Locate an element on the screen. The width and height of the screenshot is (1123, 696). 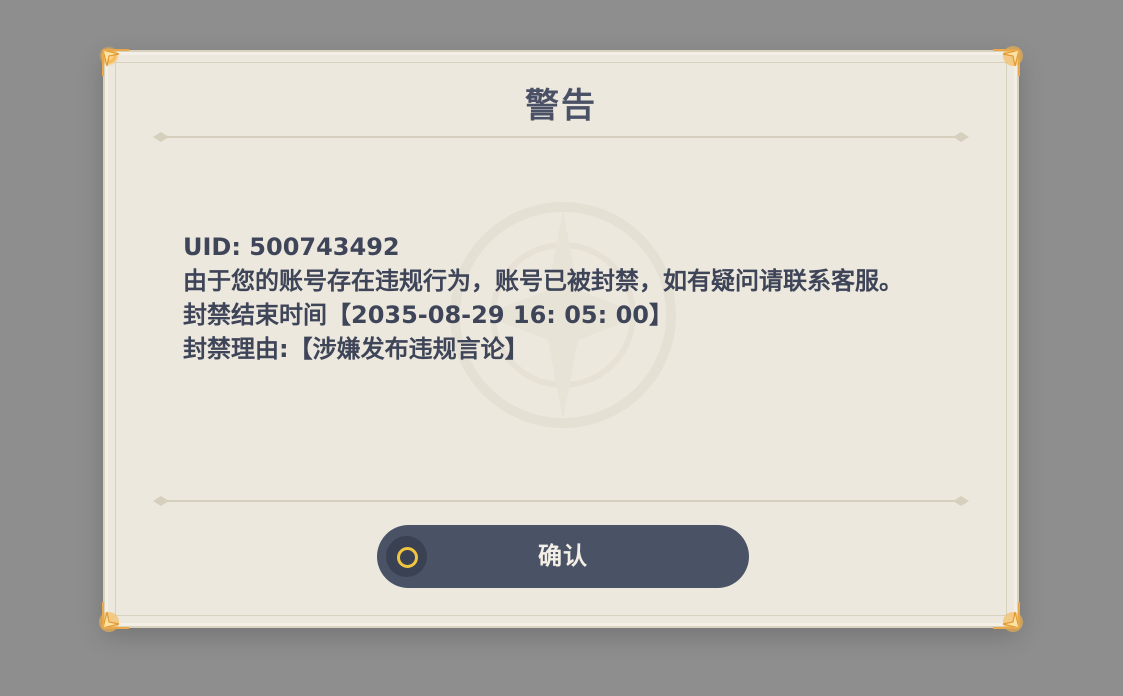
confirm-button: 确认 is located at coordinates (563, 556).